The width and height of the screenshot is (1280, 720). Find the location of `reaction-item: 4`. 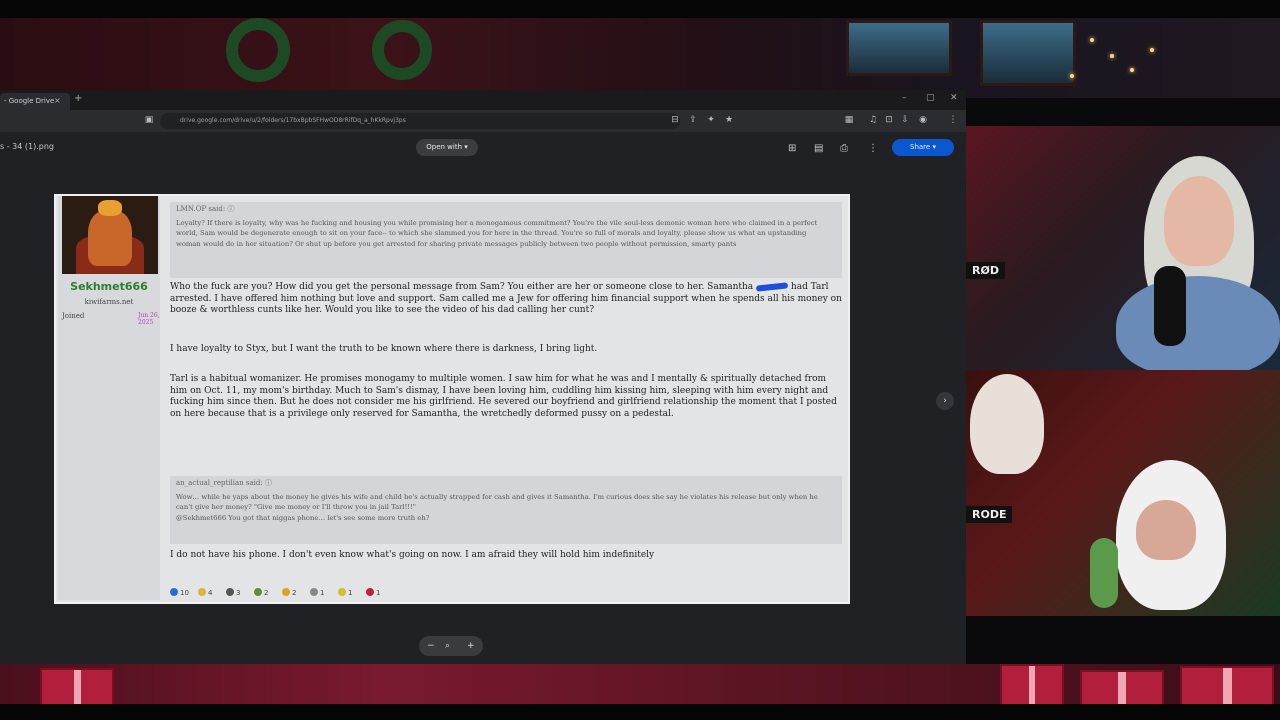

reaction-item: 4 is located at coordinates (205, 594).